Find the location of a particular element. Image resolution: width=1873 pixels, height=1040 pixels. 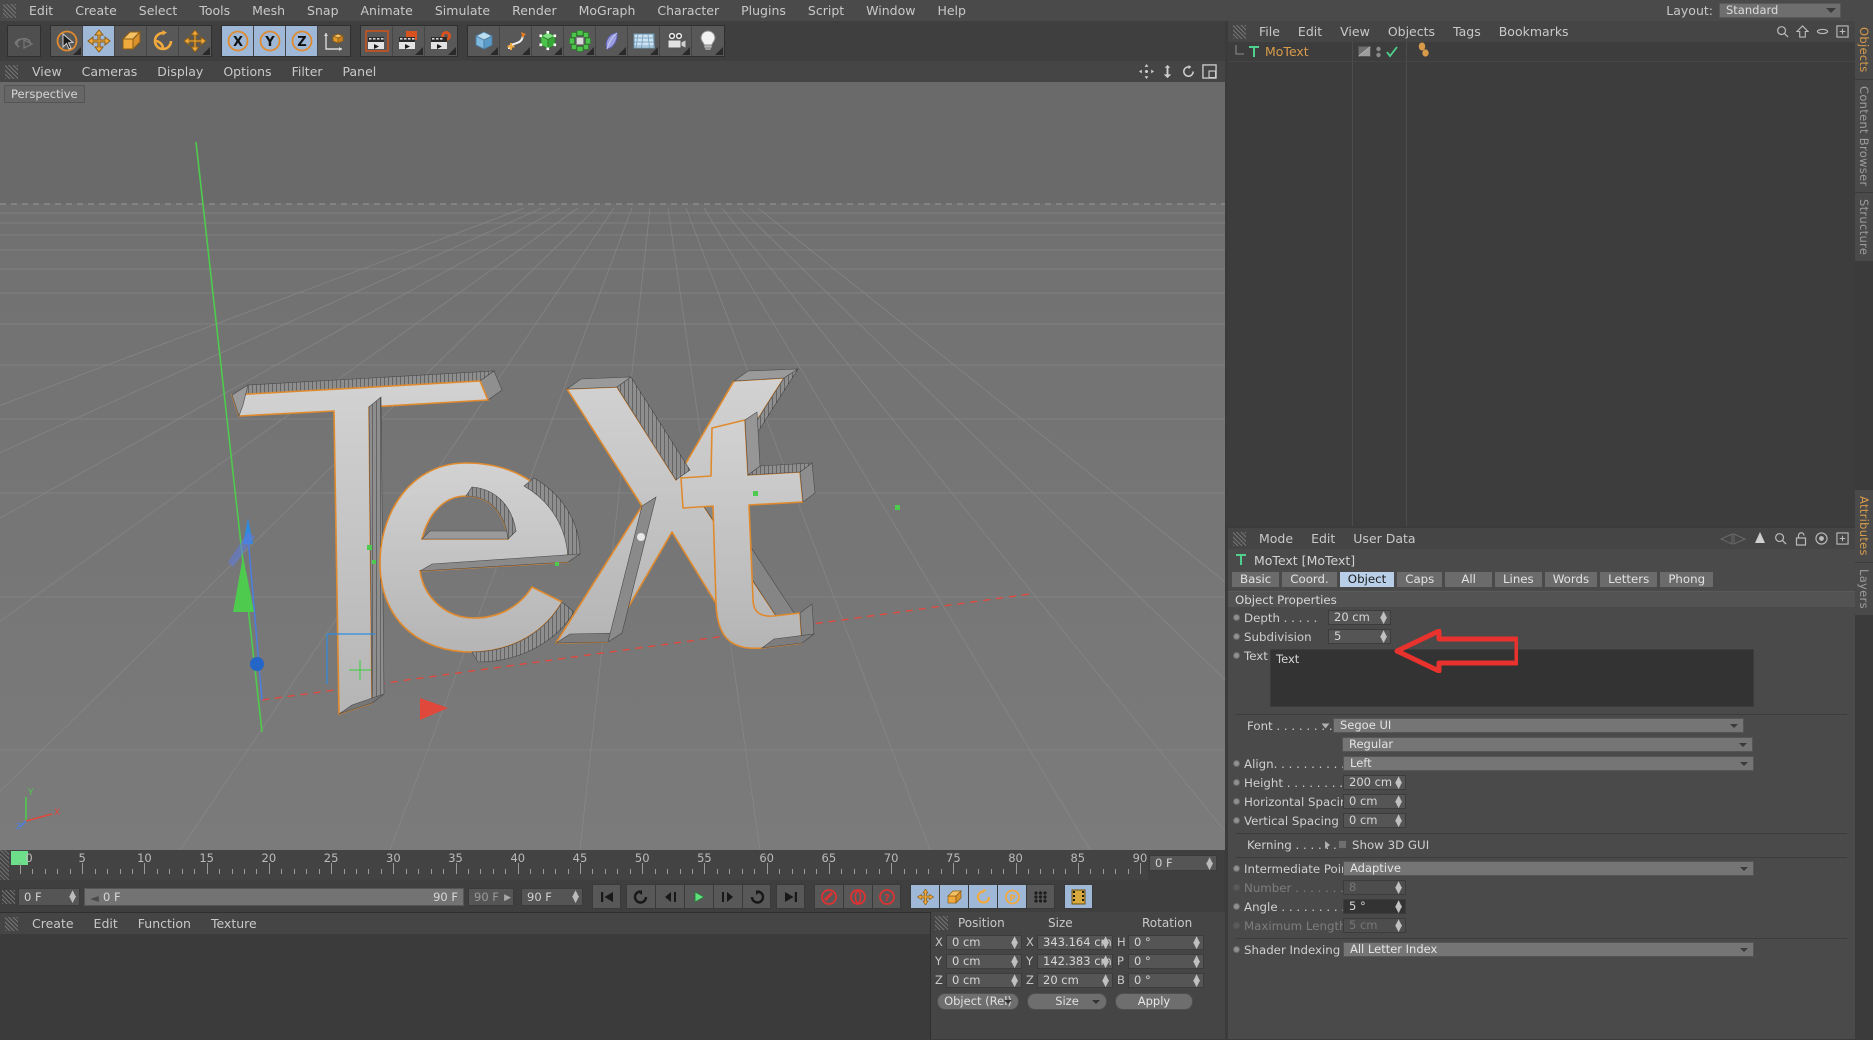

go-to-end-icon is located at coordinates (790, 896).